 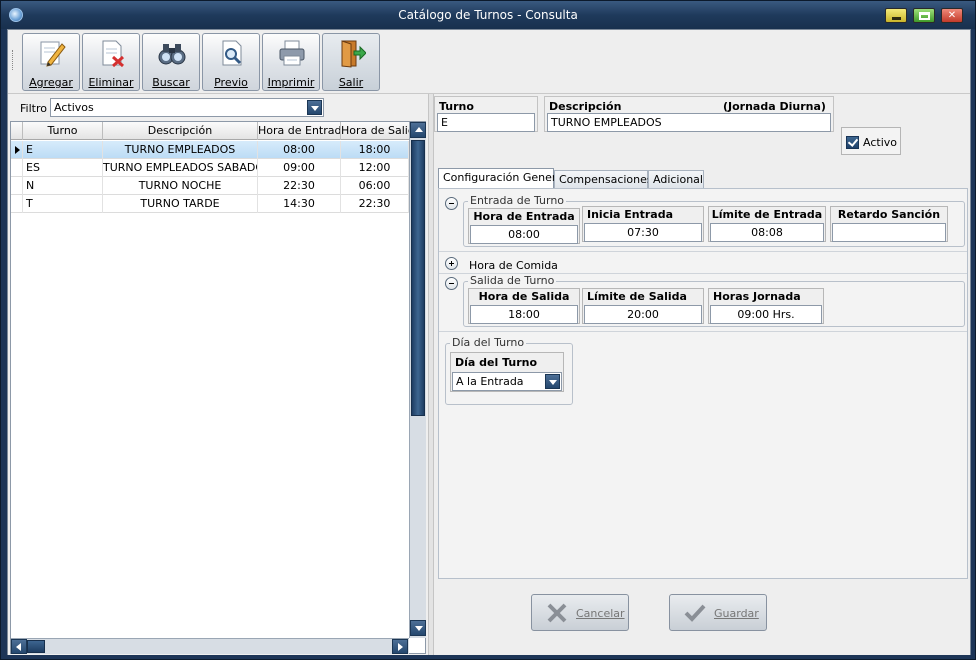 What do you see at coordinates (375, 131) in the screenshot?
I see `col-hora-salida: Hora de Salida` at bounding box center [375, 131].